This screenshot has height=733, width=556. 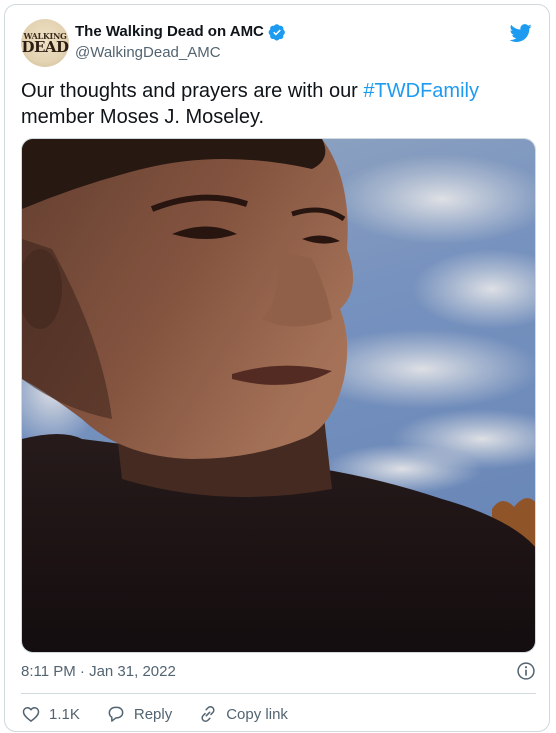 I want to click on copy-link-label: Copy link, so click(x=257, y=714).